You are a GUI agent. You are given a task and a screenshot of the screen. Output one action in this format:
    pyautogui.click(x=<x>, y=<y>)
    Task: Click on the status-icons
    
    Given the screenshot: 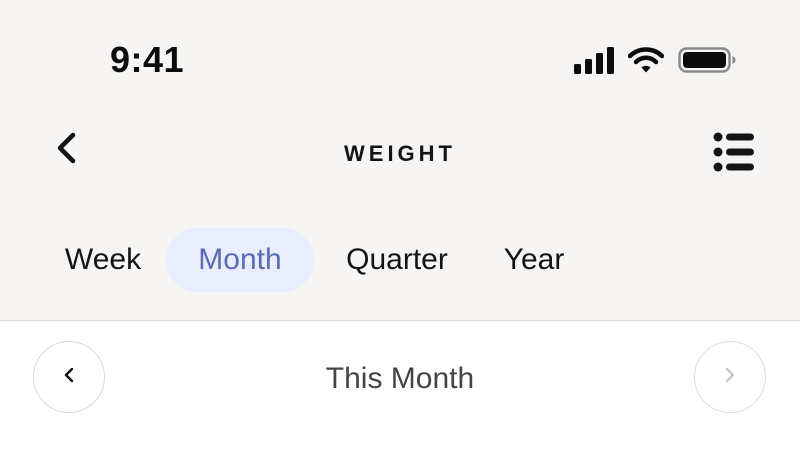 What is the action you would take?
    pyautogui.click(x=655, y=60)
    